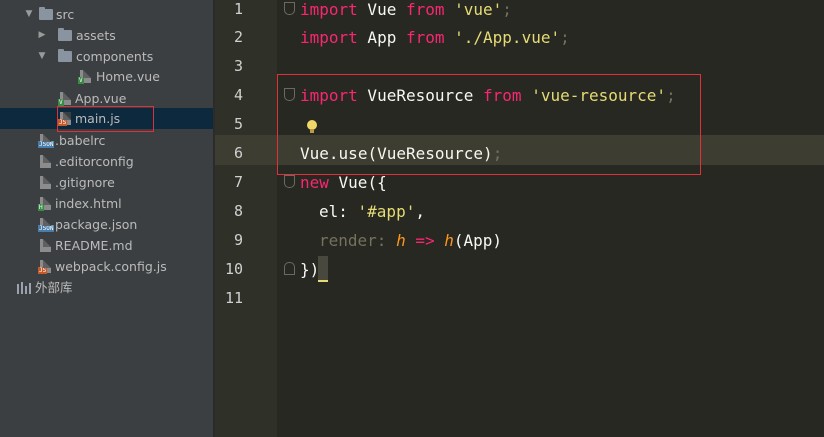 The width and height of the screenshot is (824, 437). What do you see at coordinates (94, 245) in the screenshot?
I see `tree-item-label: README.md` at bounding box center [94, 245].